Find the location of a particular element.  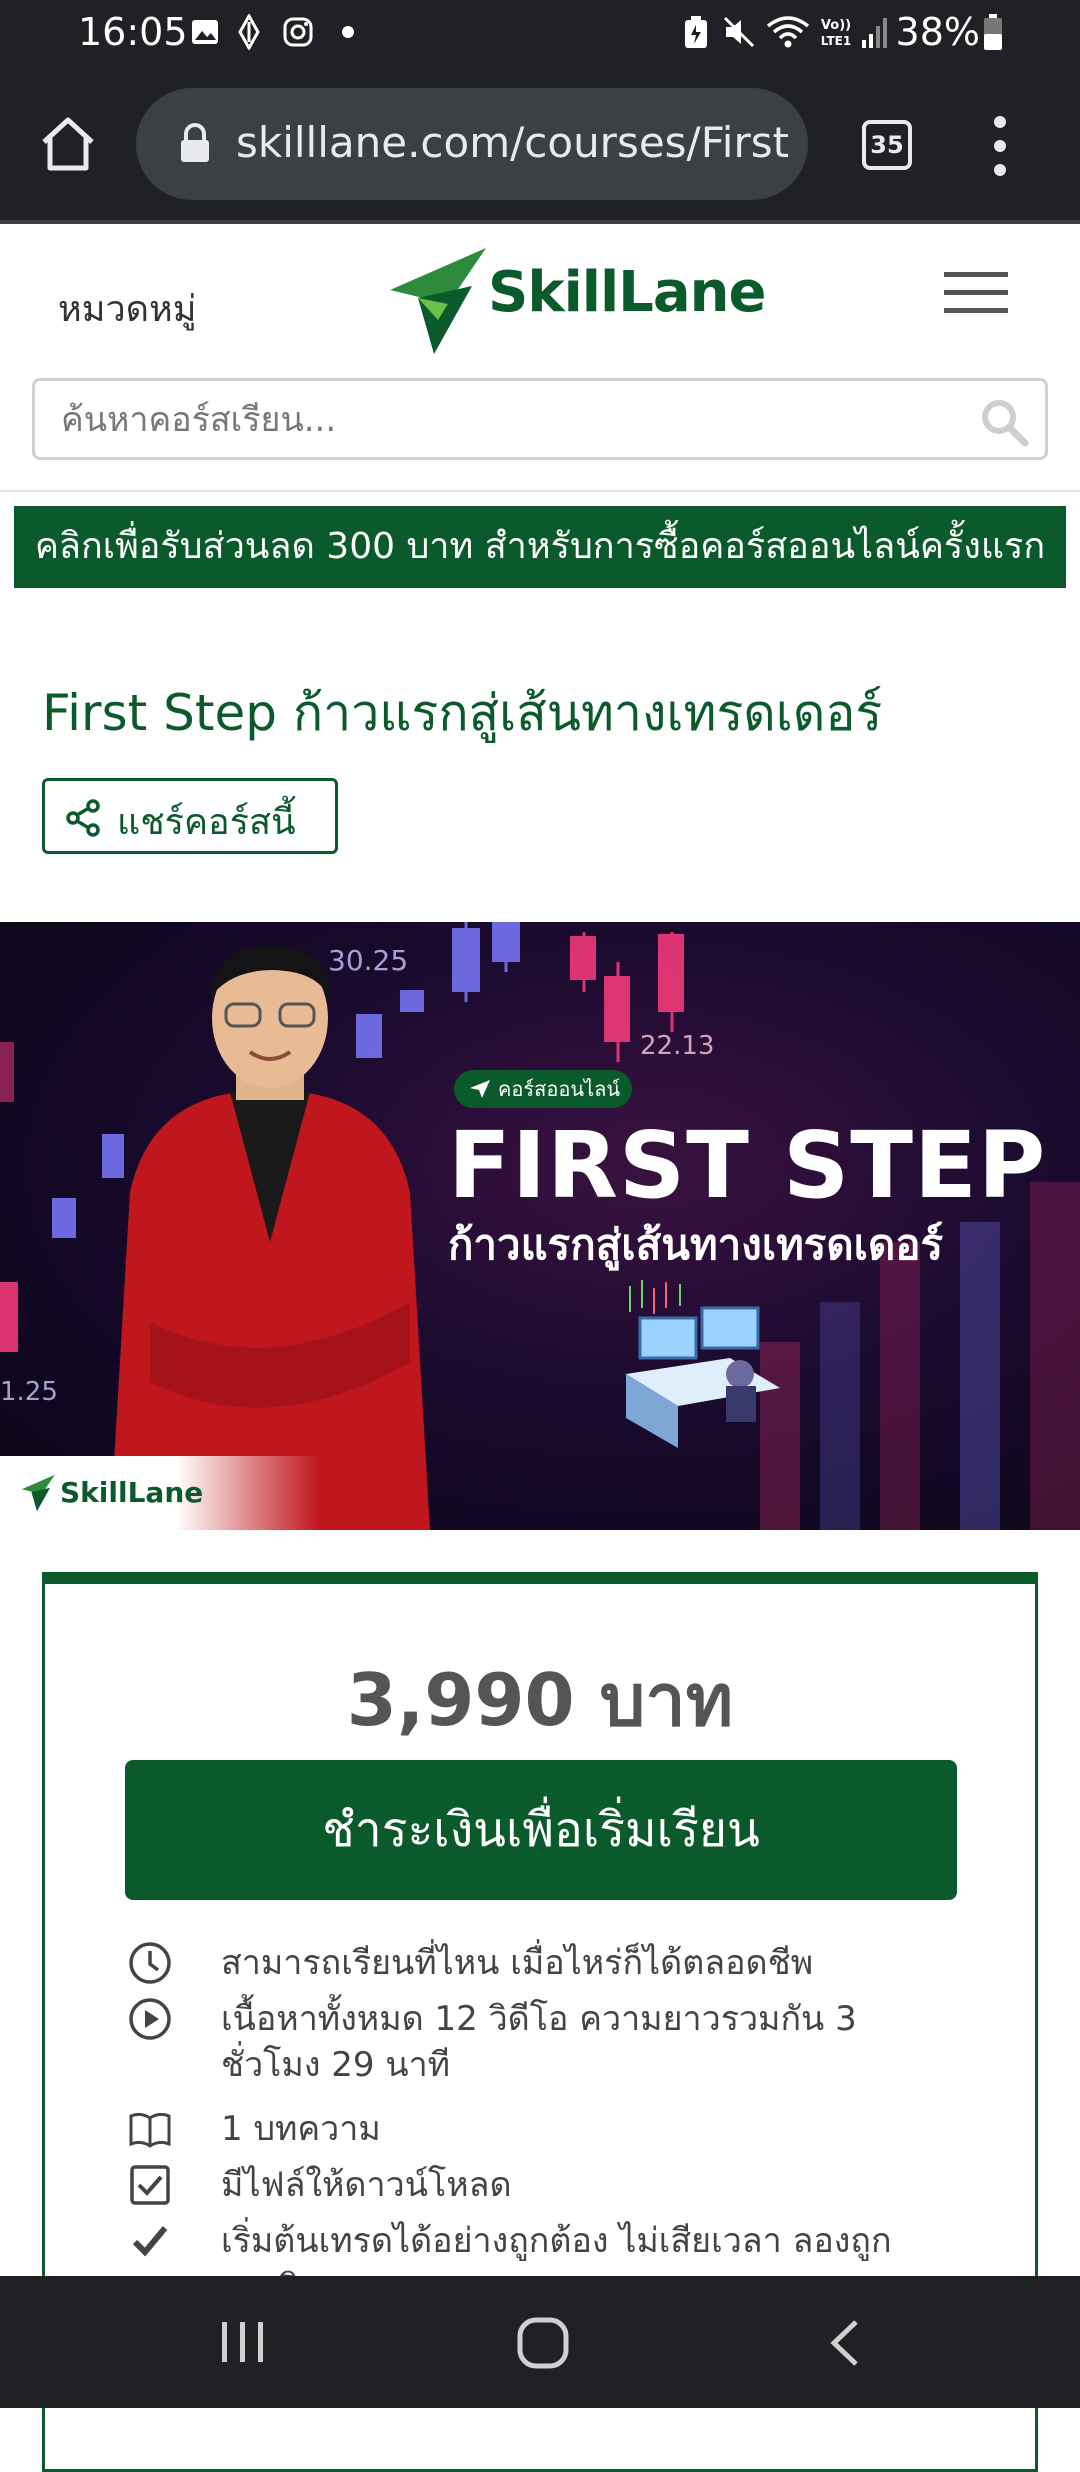

more-notifications-dot-icon is located at coordinates (348, 32).